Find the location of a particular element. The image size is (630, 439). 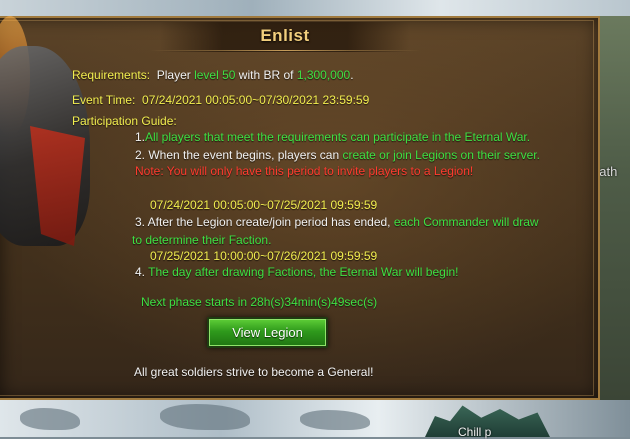

panel-title: Enlist is located at coordinates (285, 35).